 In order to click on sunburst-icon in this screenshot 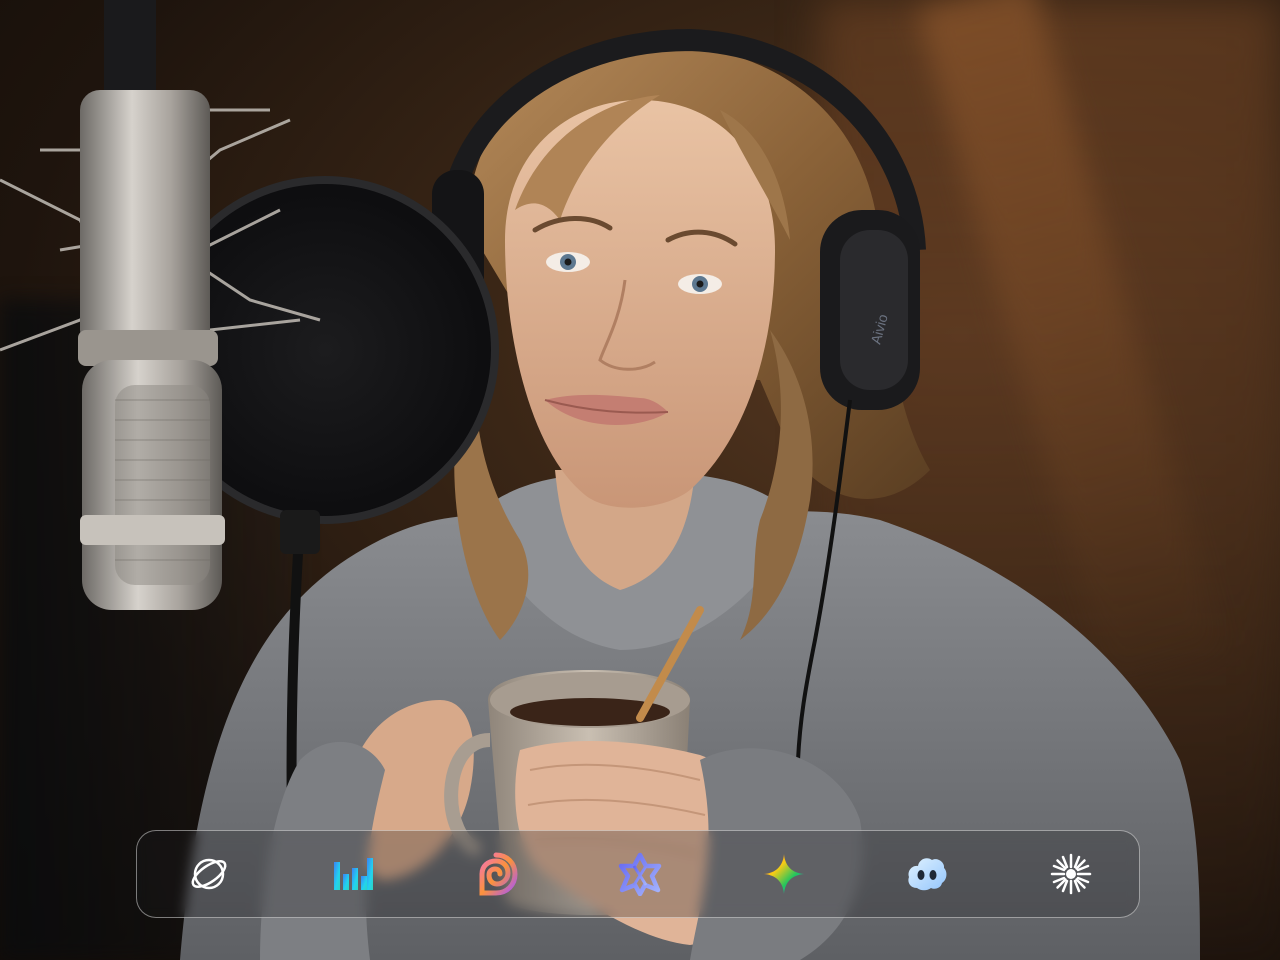, I will do `click(1071, 874)`.